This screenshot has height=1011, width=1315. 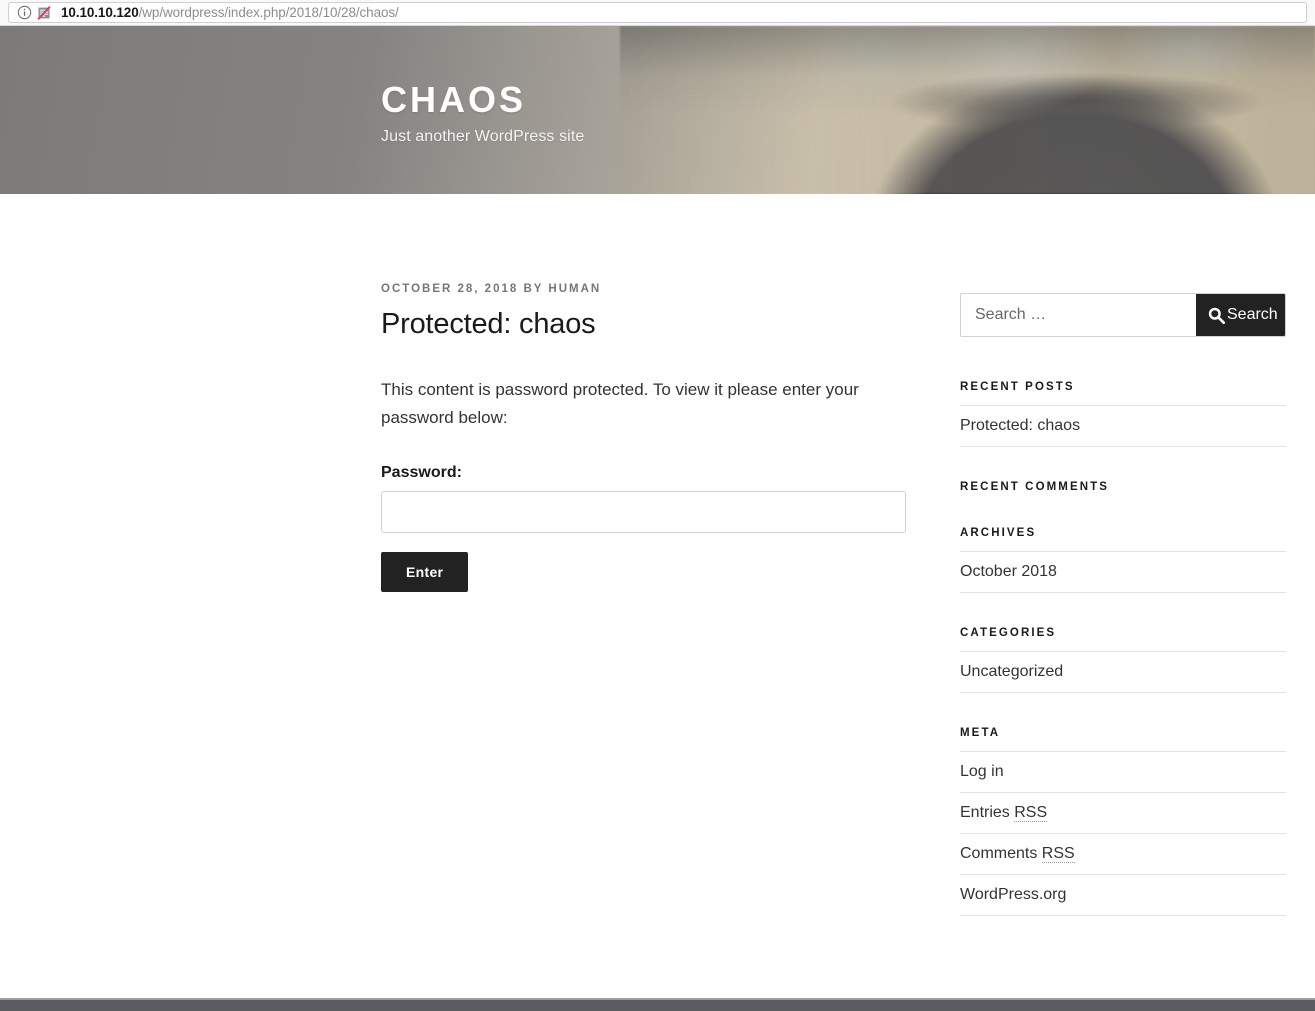 What do you see at coordinates (657, 1005) in the screenshot?
I see `browser-bottom-bar` at bounding box center [657, 1005].